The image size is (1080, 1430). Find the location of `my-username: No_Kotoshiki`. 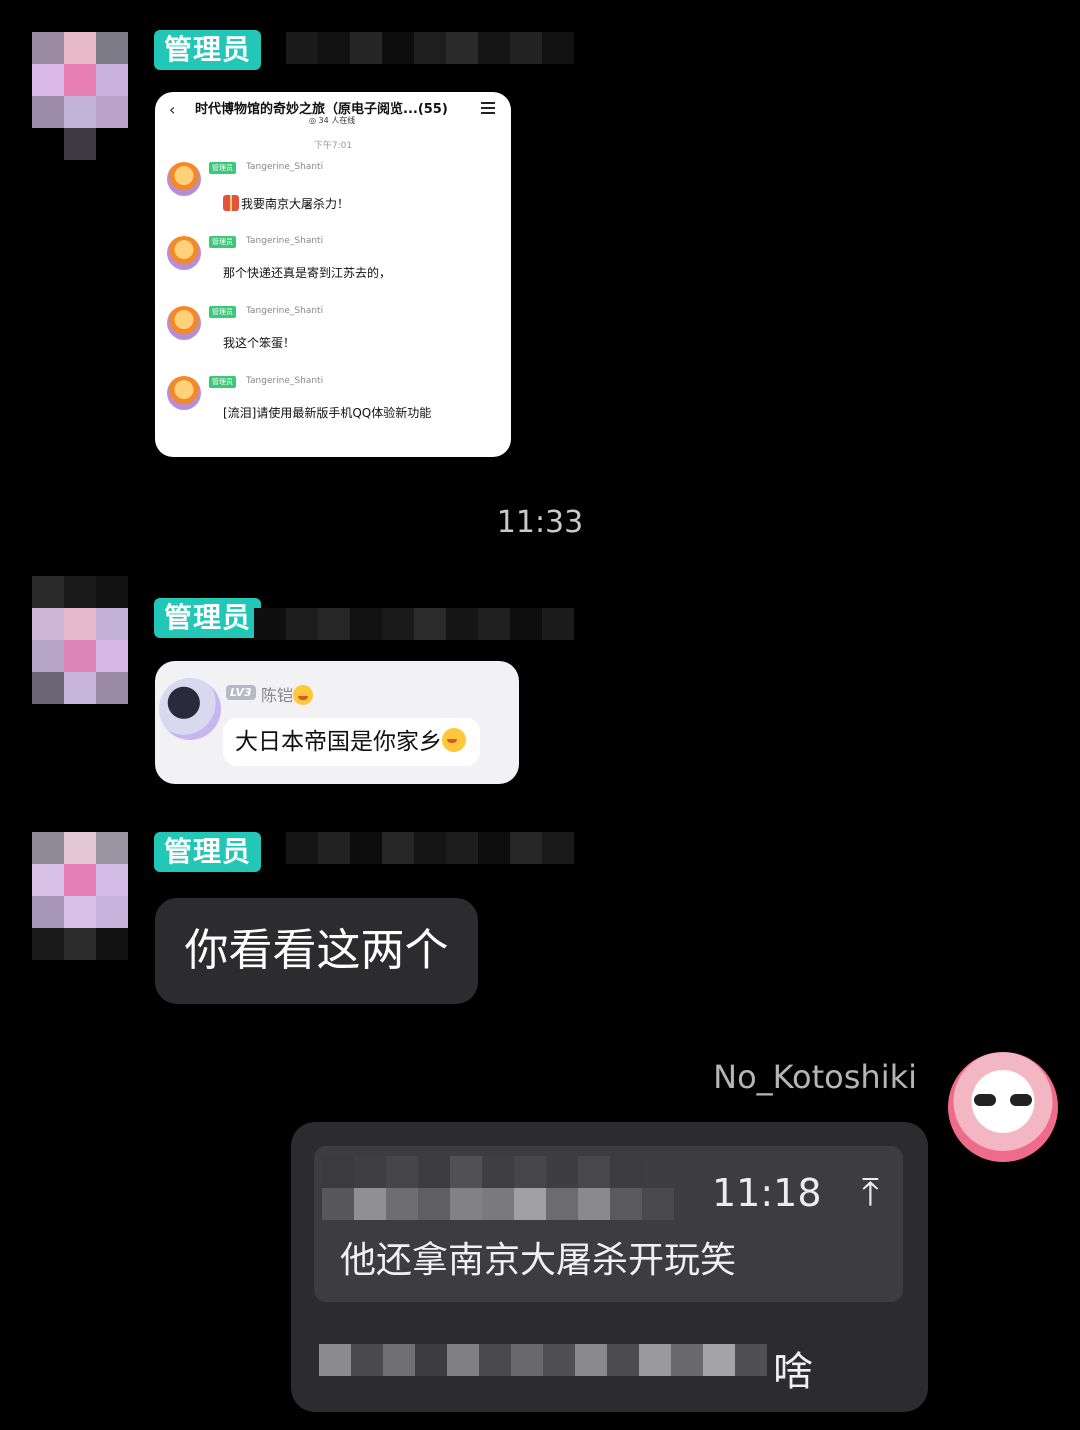

my-username: No_Kotoshiki is located at coordinates (815, 1077).